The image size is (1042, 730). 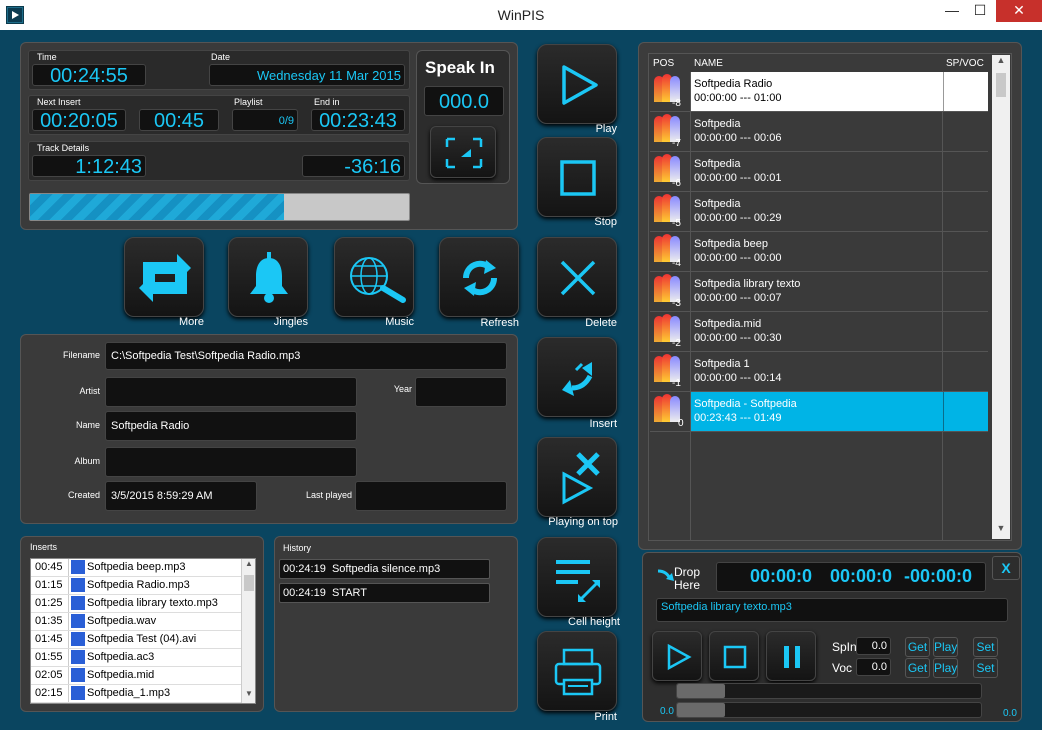 I want to click on playlist-row: -2 Softpedia.mid 00:00:00 --- 00:30, so click(x=819, y=332).